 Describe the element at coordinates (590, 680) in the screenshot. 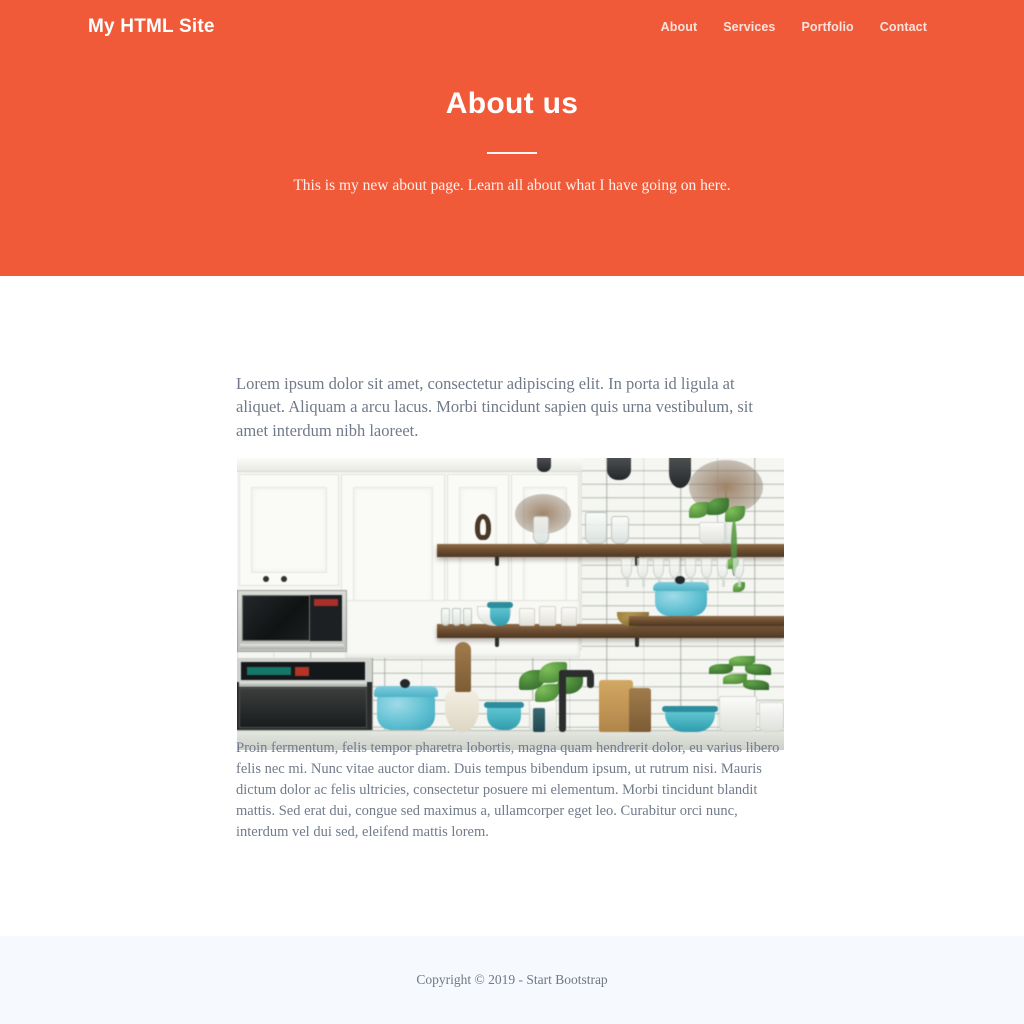

I see `faucet-head` at that location.